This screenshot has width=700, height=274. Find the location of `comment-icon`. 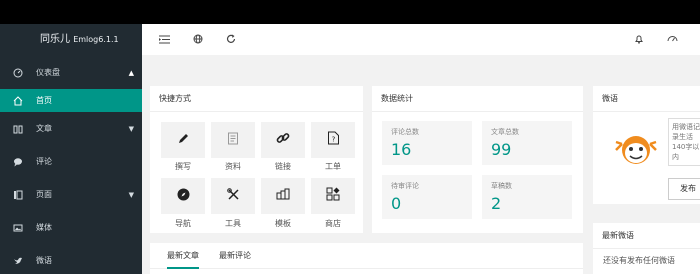

comment-icon is located at coordinates (18, 162).